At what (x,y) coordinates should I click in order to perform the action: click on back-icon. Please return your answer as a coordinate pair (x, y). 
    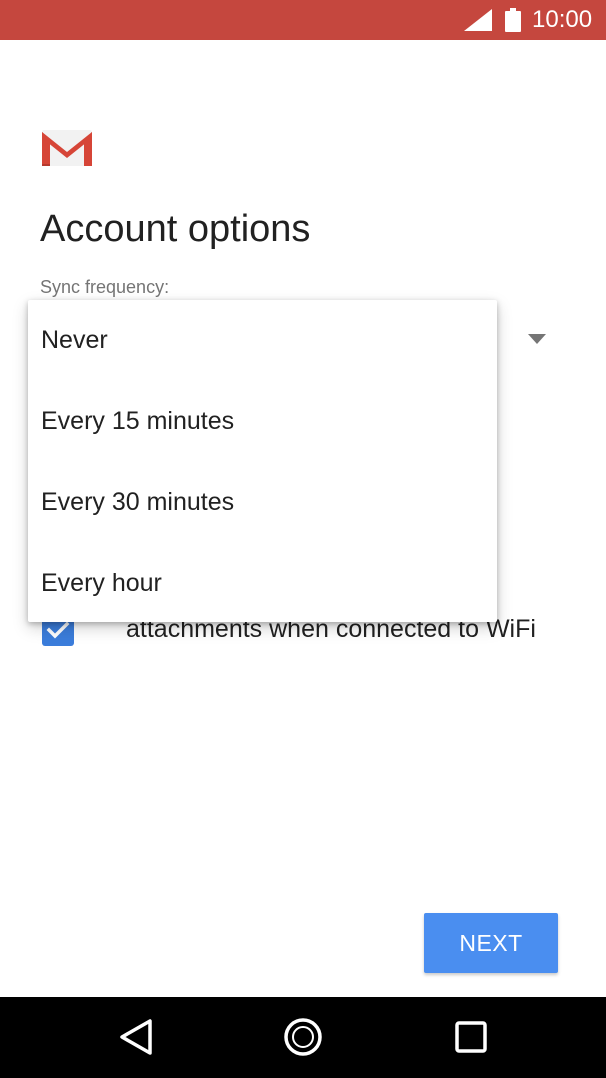
    Looking at the image, I should click on (136, 1037).